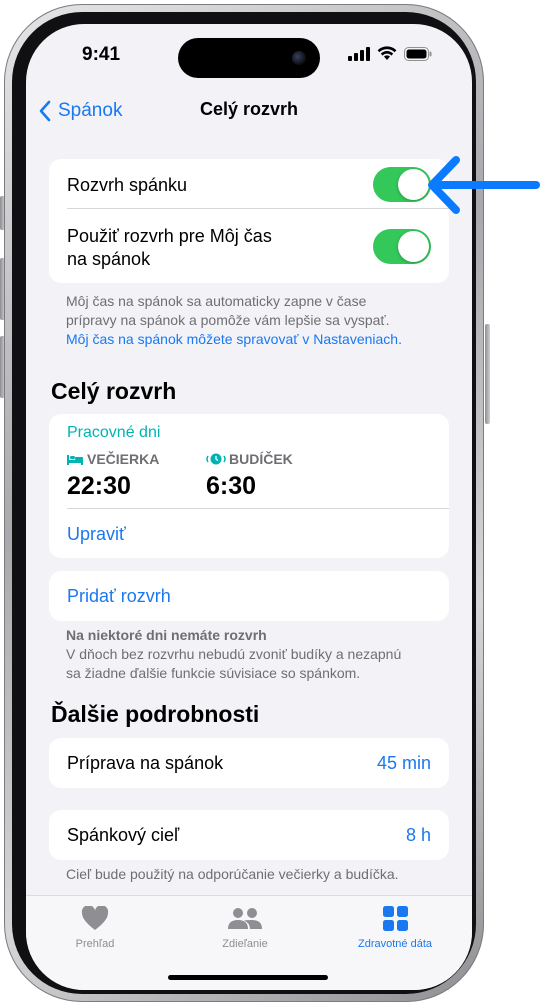 The image size is (540, 1008). I want to click on bedtime-header: VEČIERKA, so click(113, 459).